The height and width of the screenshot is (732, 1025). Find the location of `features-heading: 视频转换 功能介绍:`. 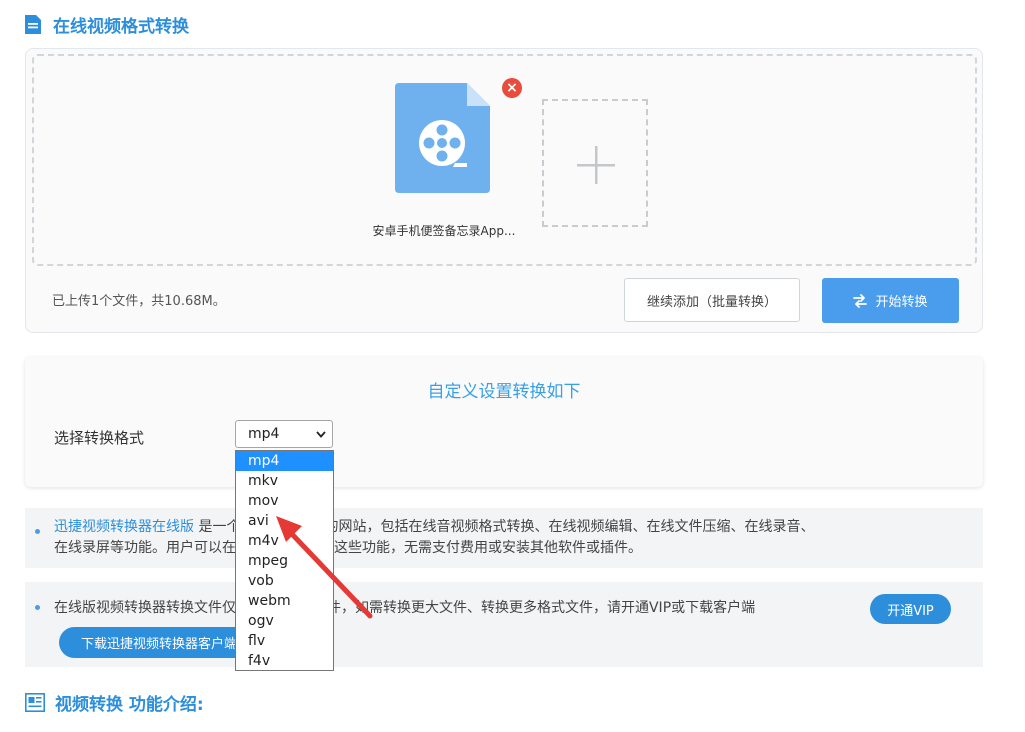

features-heading: 视频转换 功能介绍: is located at coordinates (114, 702).